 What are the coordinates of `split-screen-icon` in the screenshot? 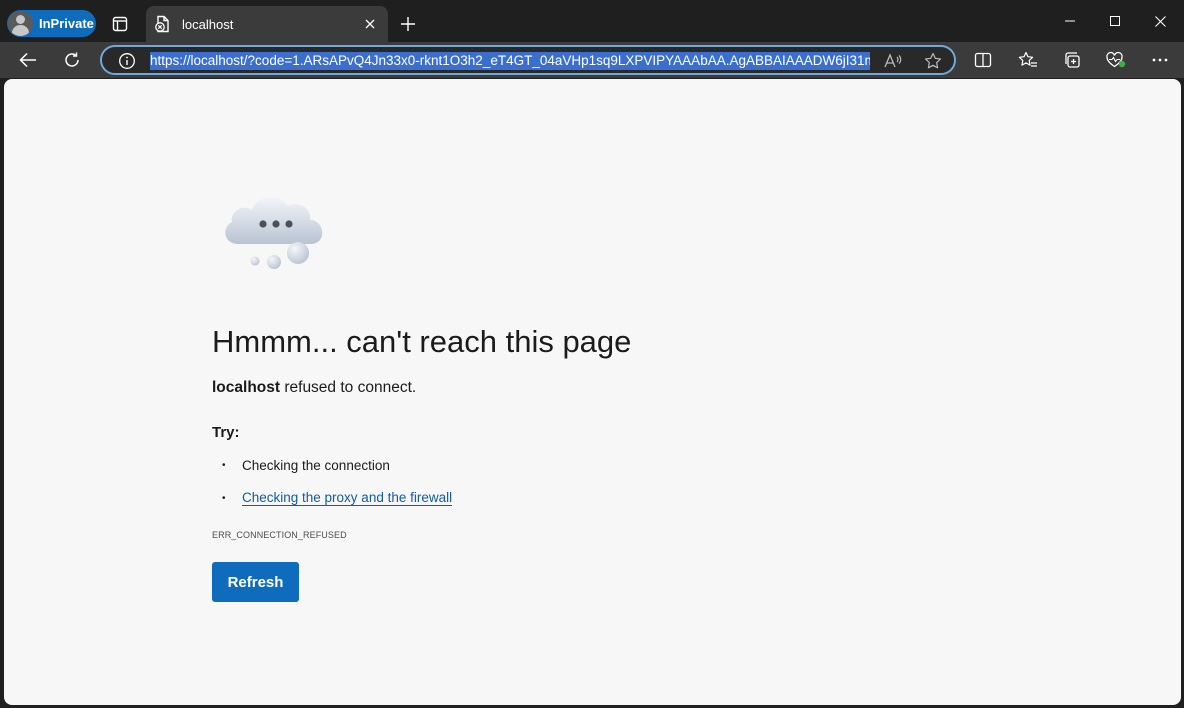 It's located at (983, 60).